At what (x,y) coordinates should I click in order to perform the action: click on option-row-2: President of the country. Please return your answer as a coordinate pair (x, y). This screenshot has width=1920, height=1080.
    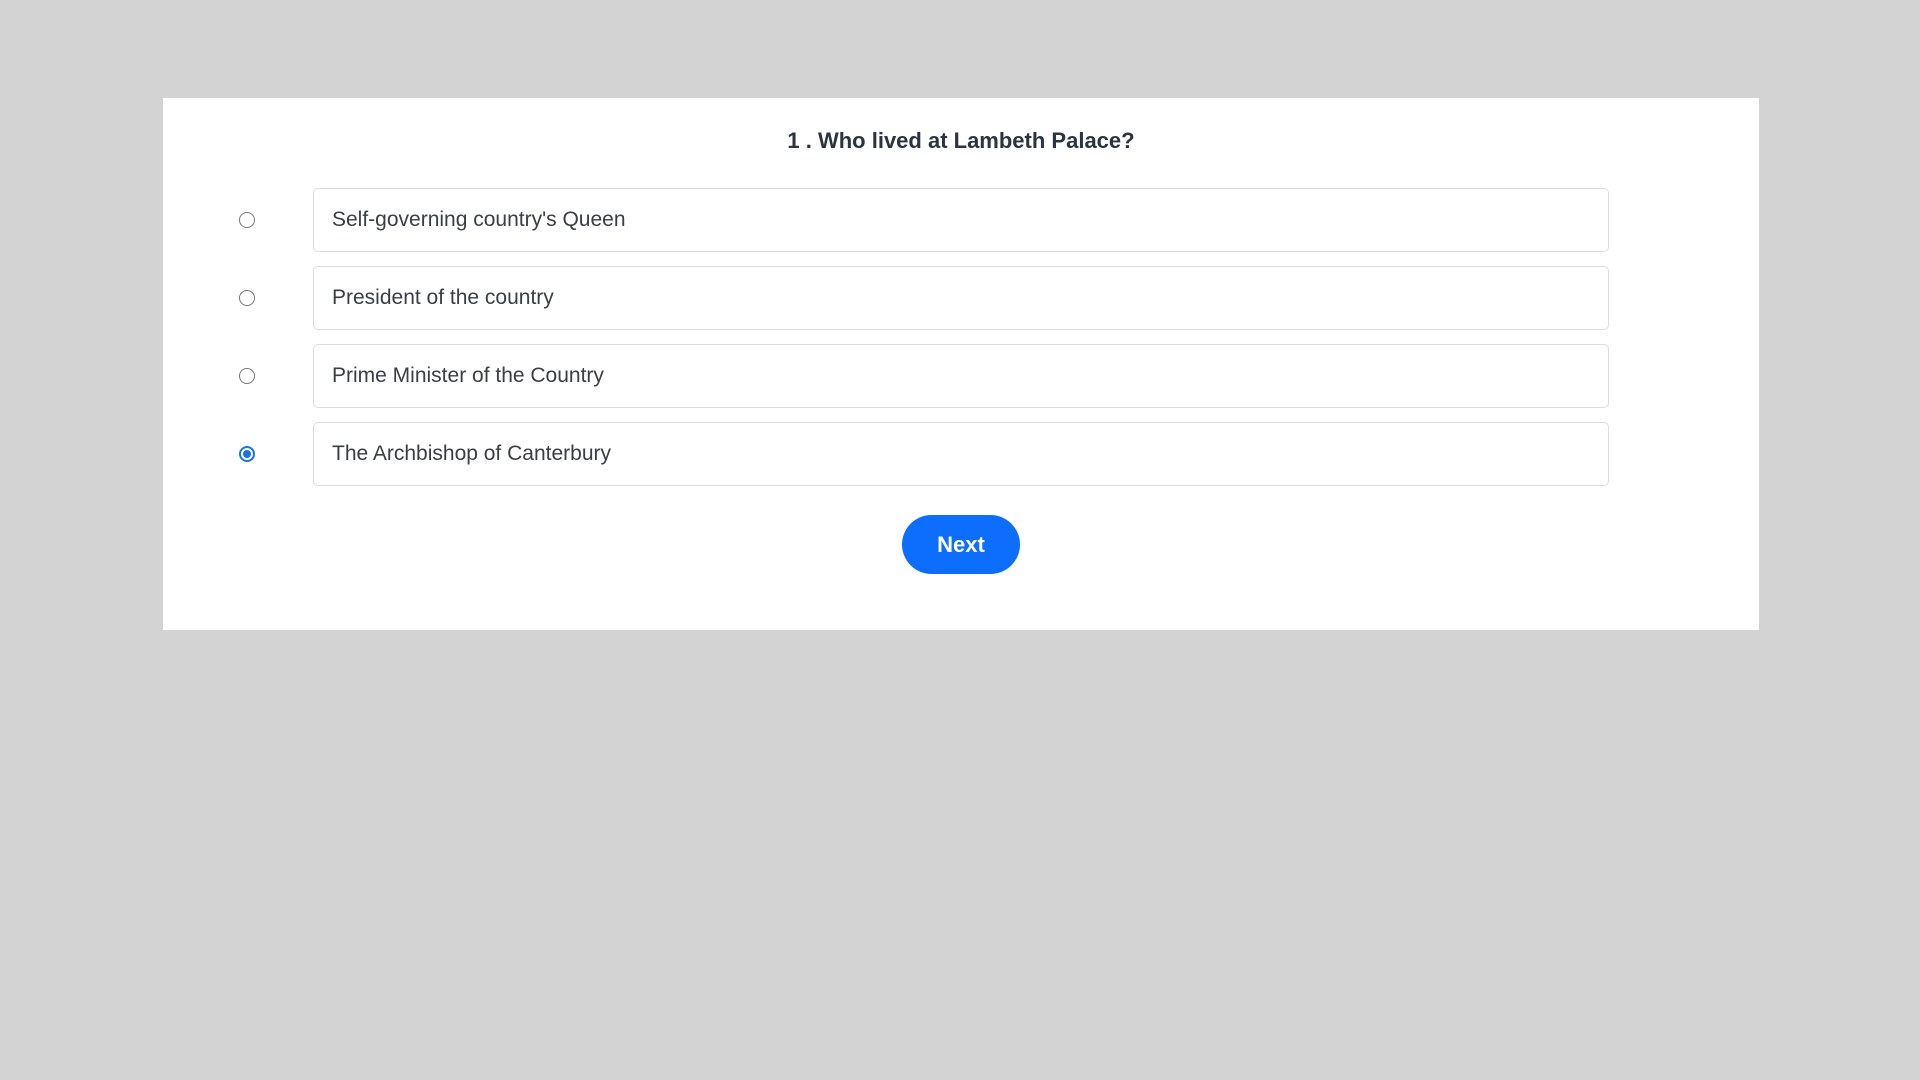
    Looking at the image, I should click on (961, 298).